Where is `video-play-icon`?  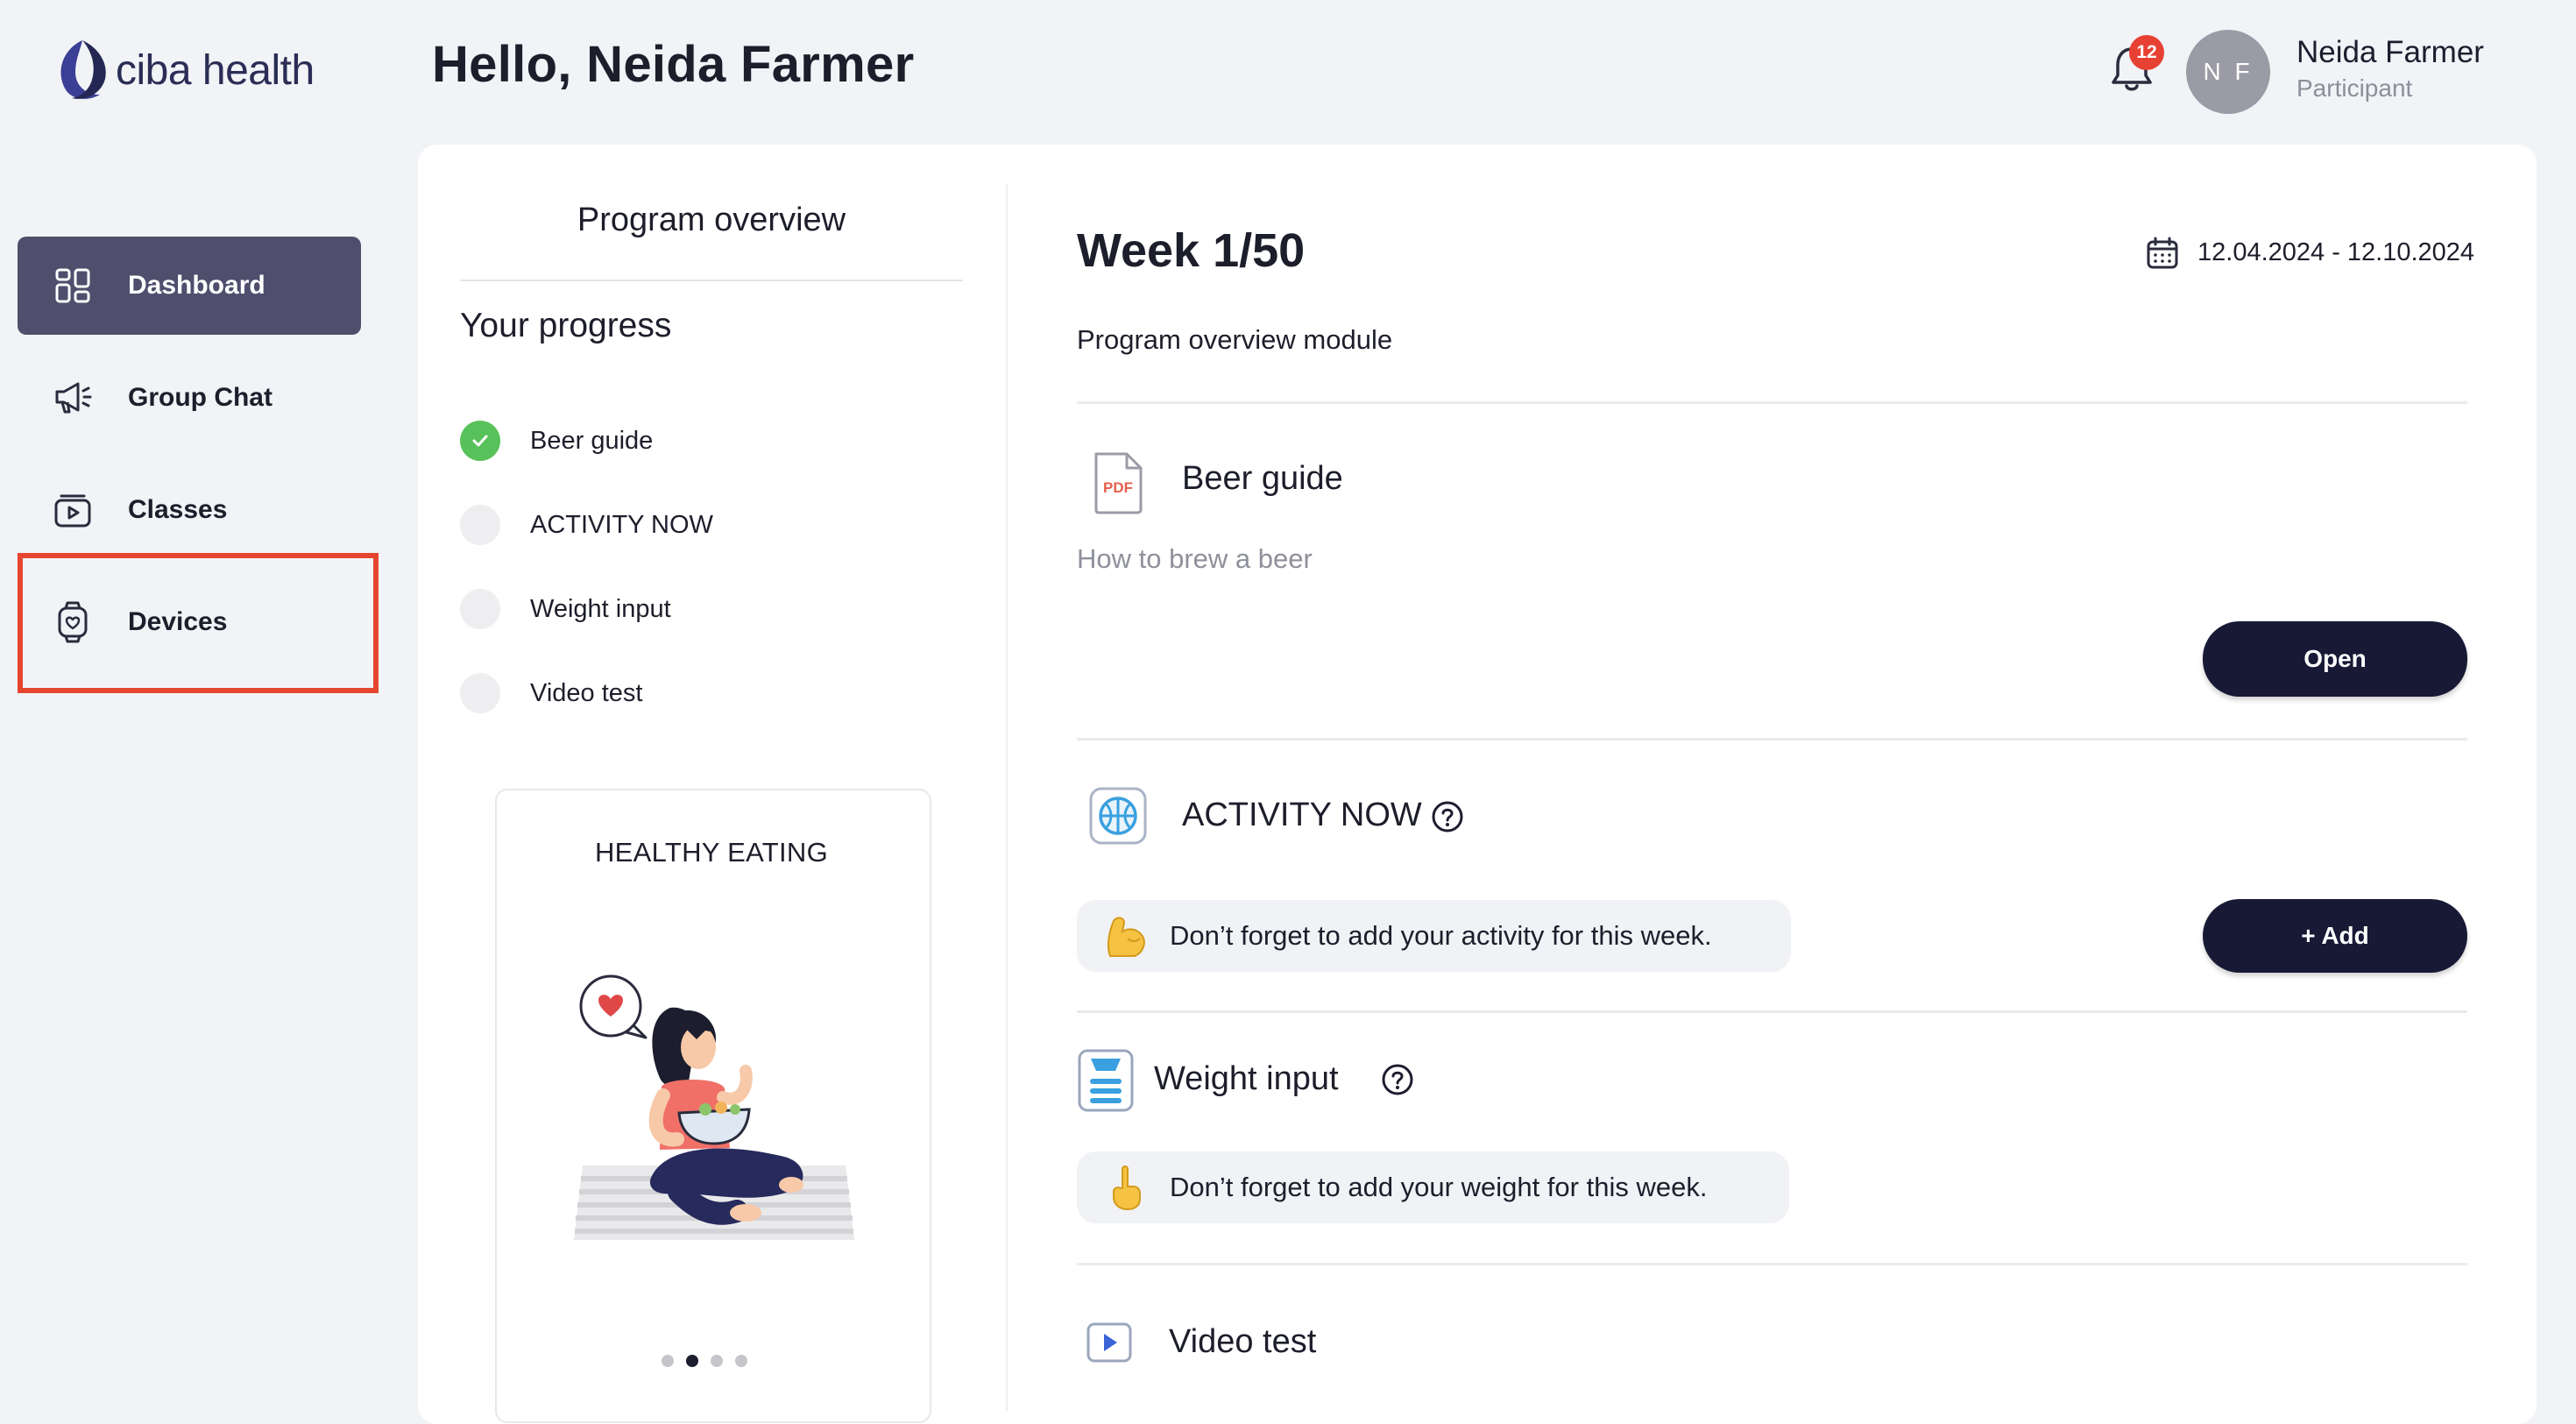 video-play-icon is located at coordinates (1109, 1342).